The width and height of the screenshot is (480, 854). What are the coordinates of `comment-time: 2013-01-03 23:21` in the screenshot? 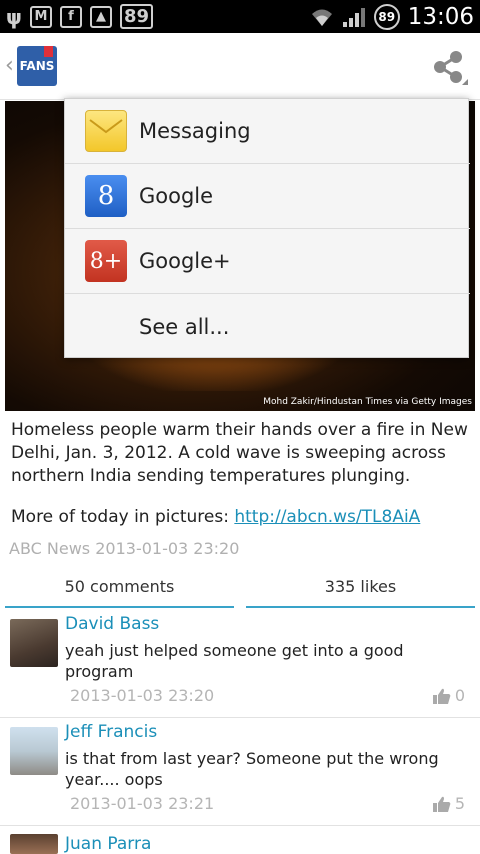 It's located at (142, 803).